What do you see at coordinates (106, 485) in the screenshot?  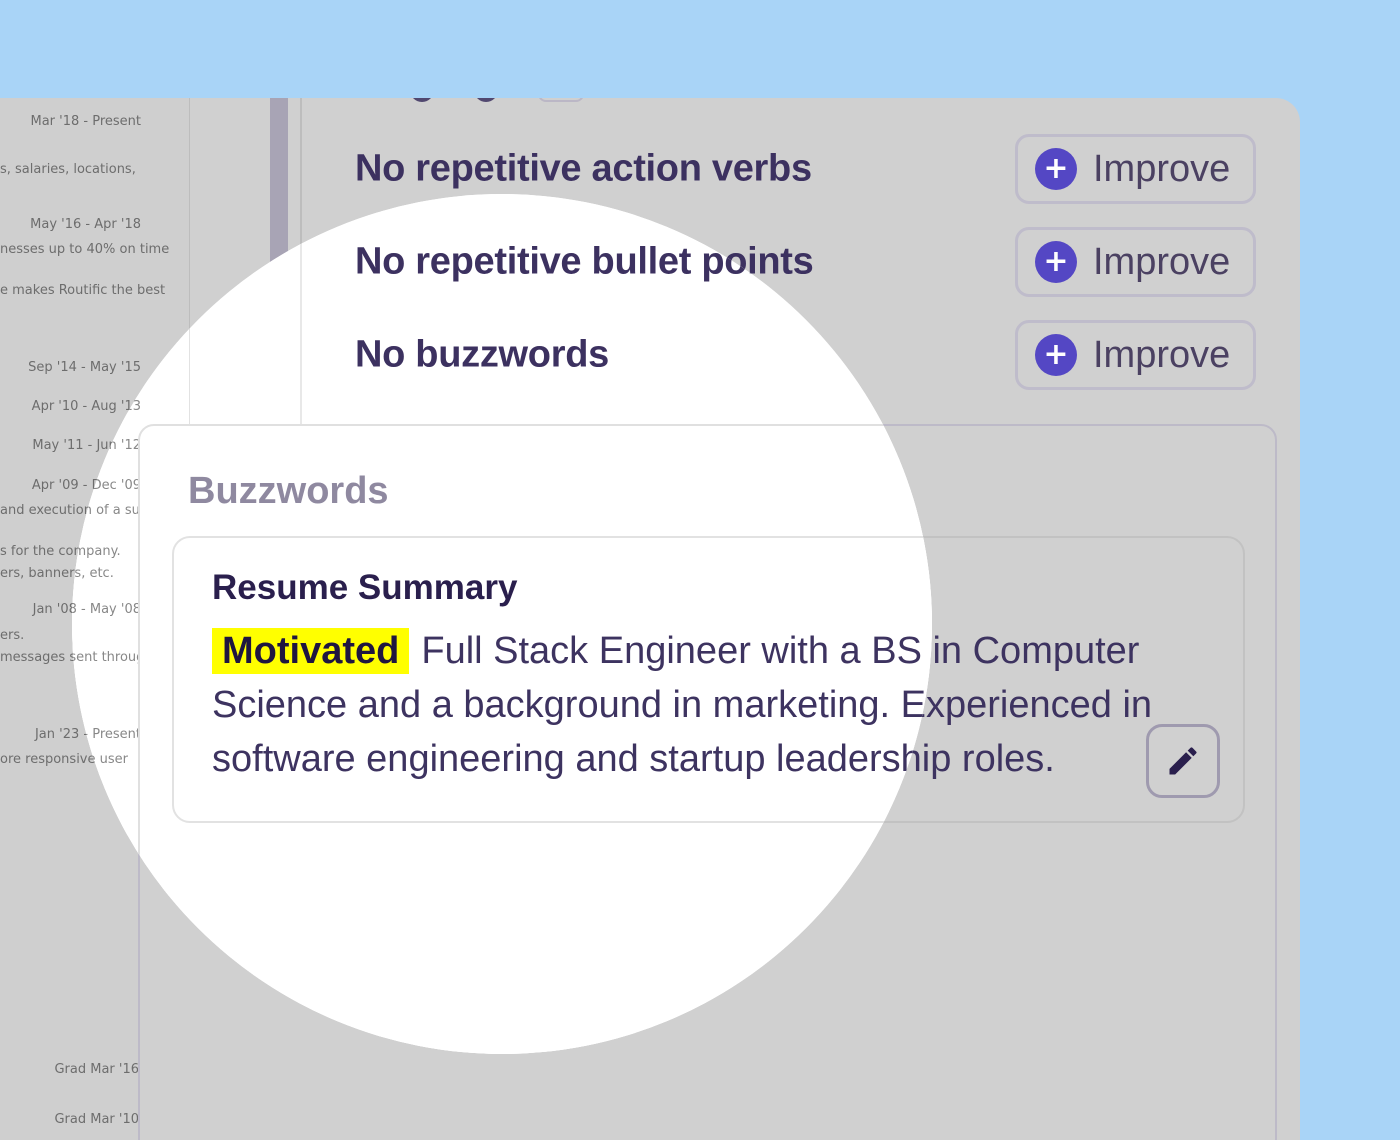 I see `resume-line: Apr '09 - Dec '09` at bounding box center [106, 485].